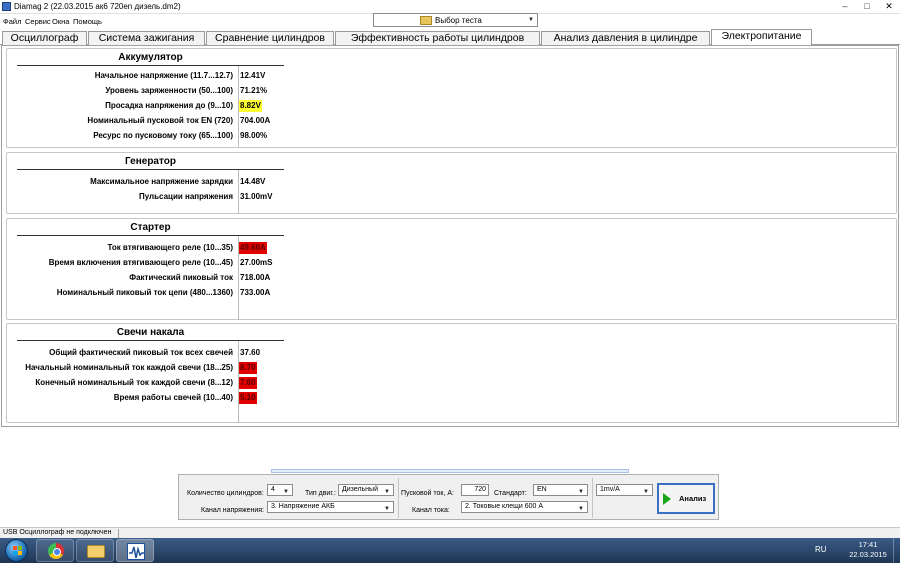  I want to click on result-value: 718.00A, so click(255, 277).